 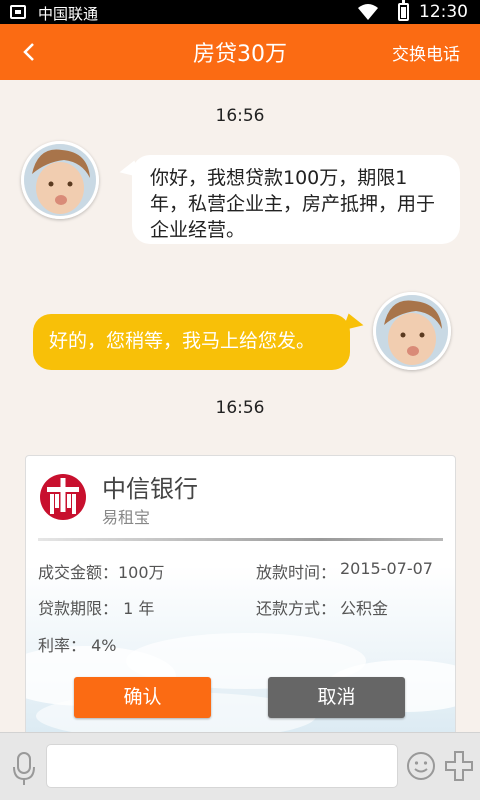 I want to click on outgoing-message: 好的，您稍等，我马上给您发。, so click(x=191, y=342).